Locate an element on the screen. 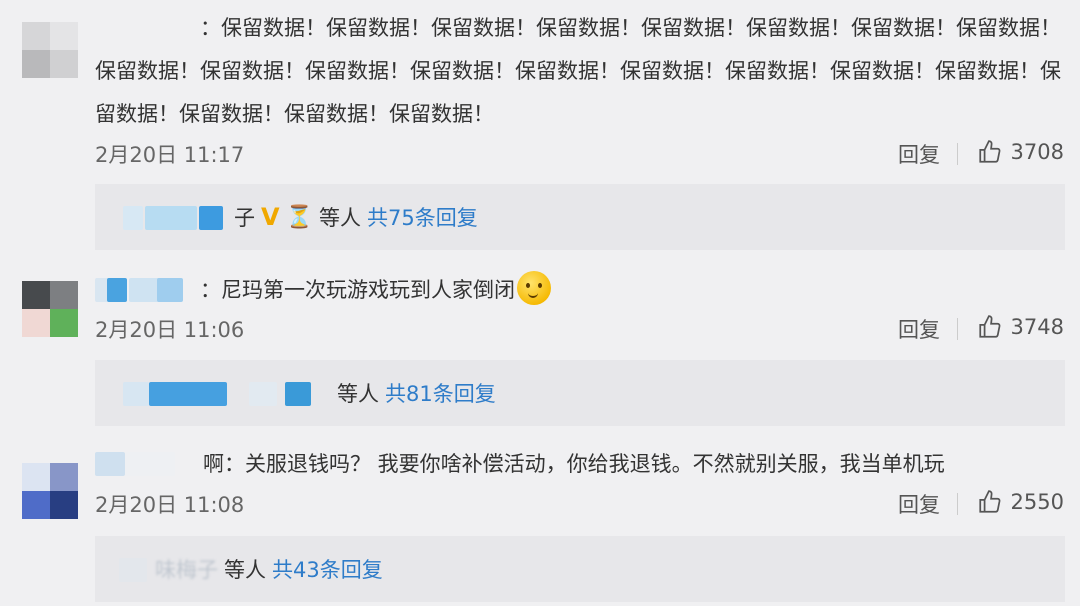 This screenshot has height=606, width=1080. reply-count-link: 共81条回复 is located at coordinates (440, 393).